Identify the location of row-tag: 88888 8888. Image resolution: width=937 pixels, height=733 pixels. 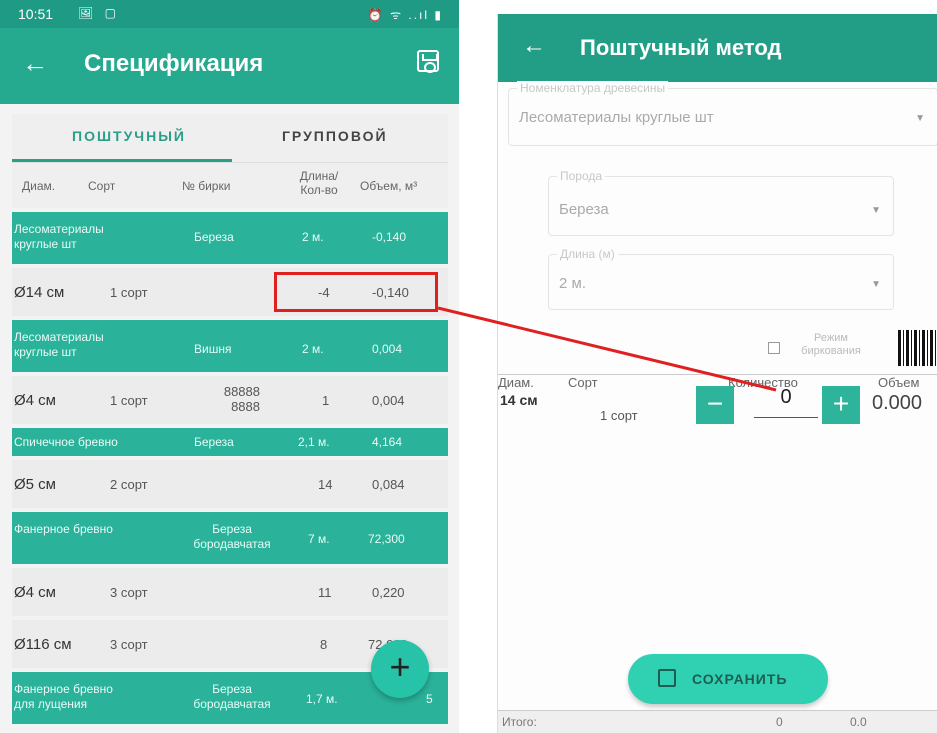
(241, 399).